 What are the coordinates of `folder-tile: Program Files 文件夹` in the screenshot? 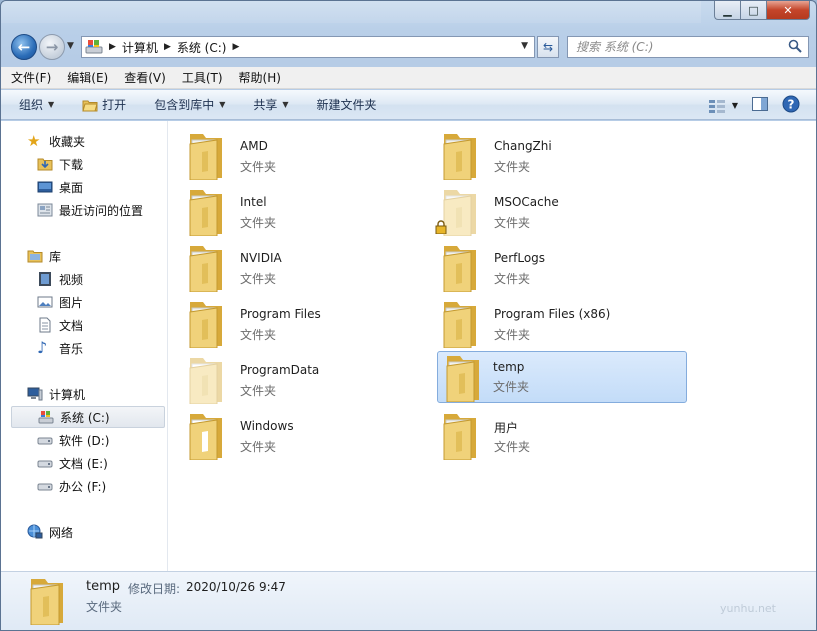 It's located at (294, 322).